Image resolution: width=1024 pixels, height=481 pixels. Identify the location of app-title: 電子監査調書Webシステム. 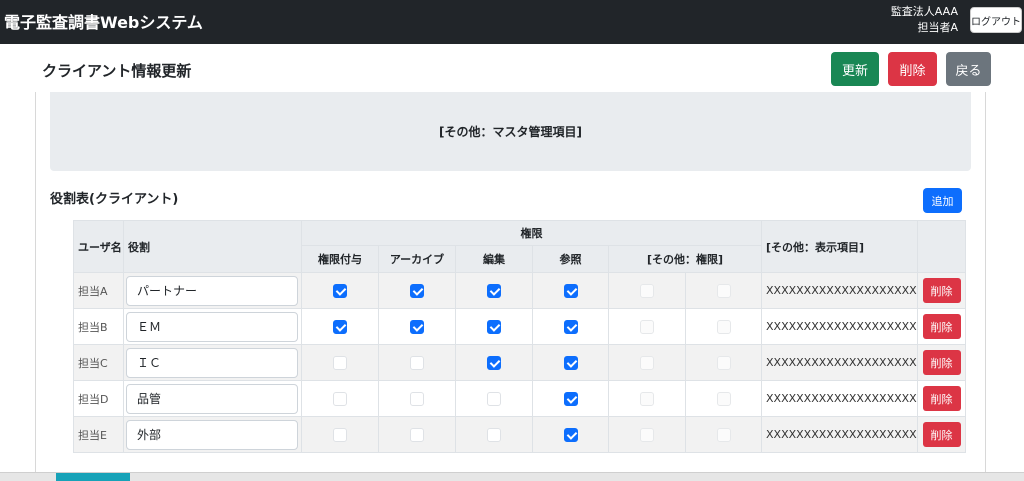
(103, 22).